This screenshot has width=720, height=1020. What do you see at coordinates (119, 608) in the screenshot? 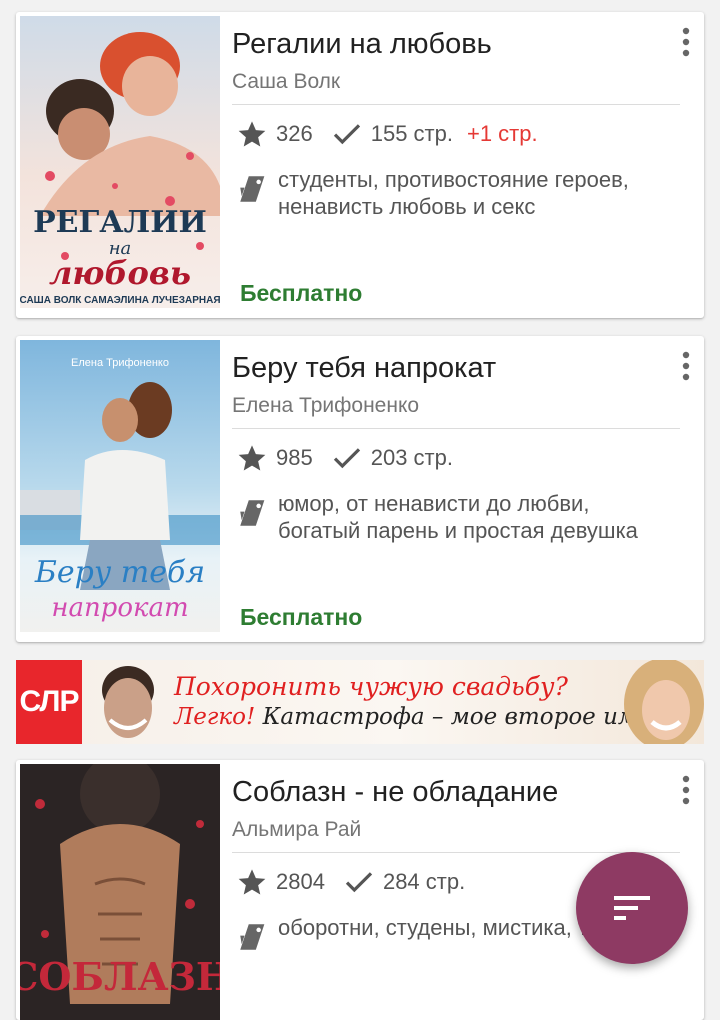
I see `cover-title-line2: напрокат` at bounding box center [119, 608].